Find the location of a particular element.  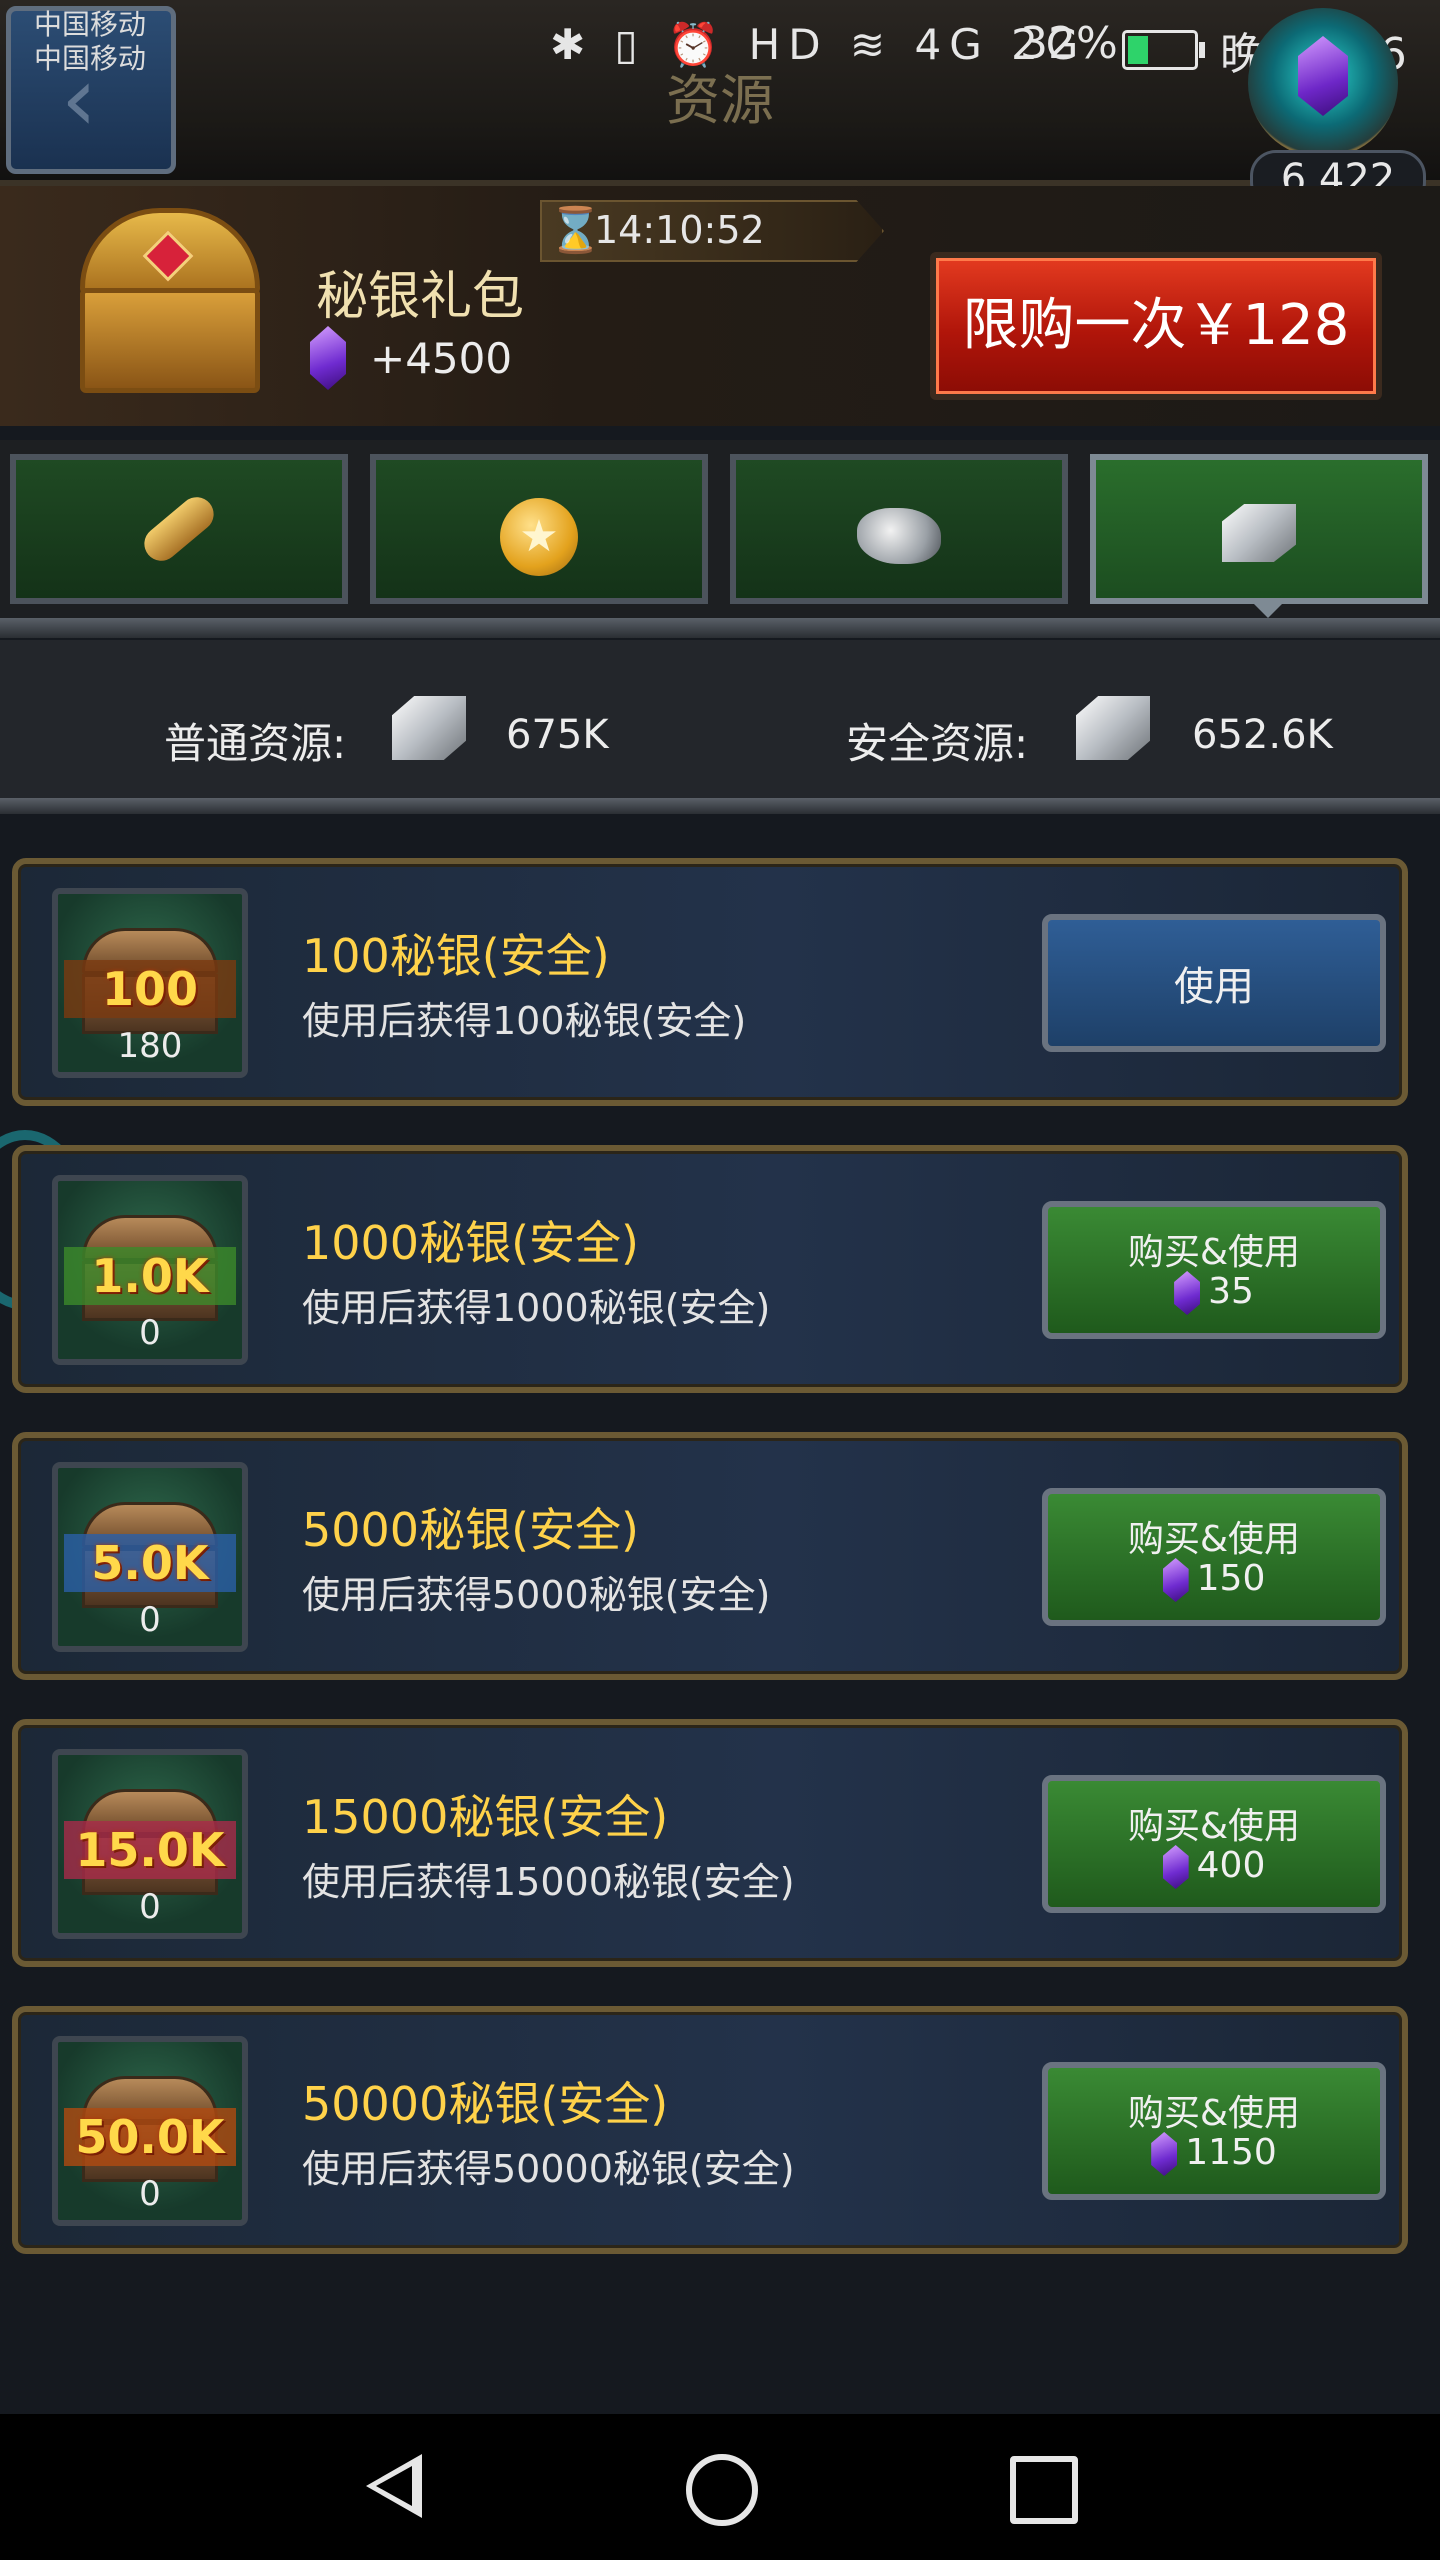

price-row: 400 is located at coordinates (1214, 1867).